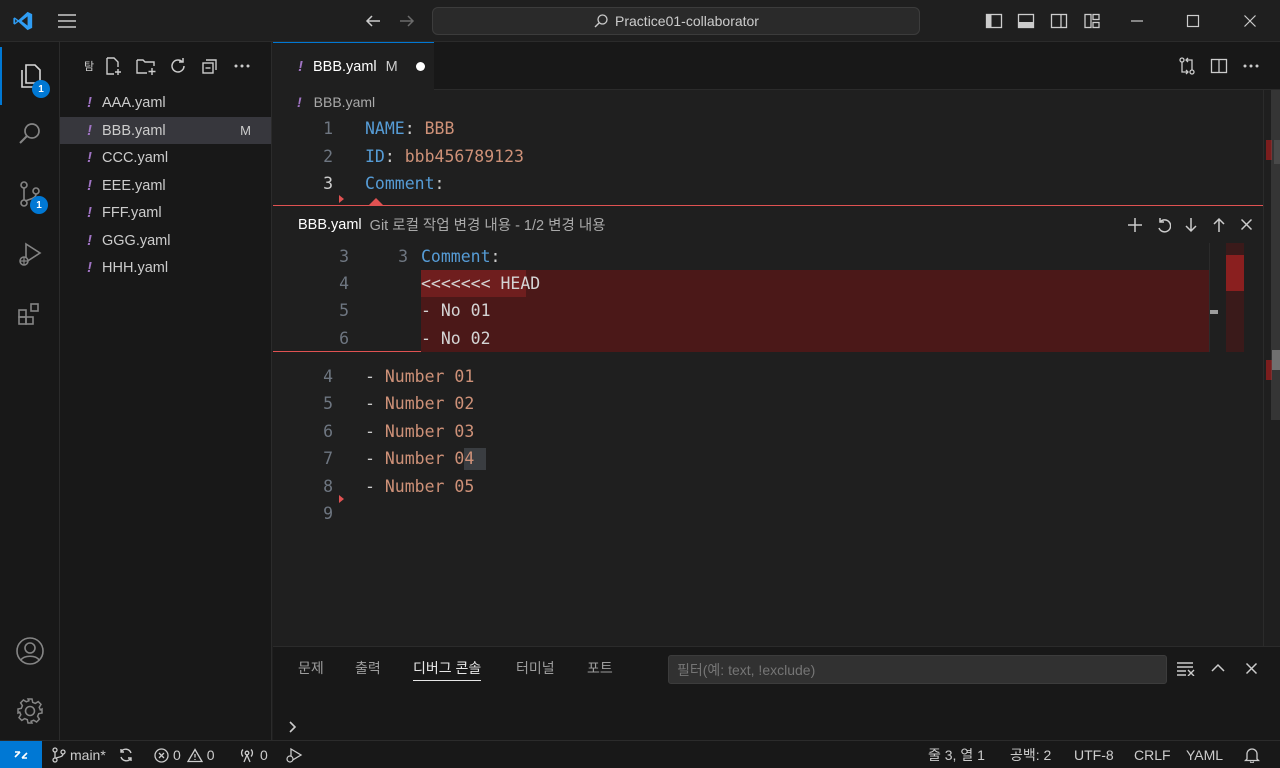 This screenshot has width=1280, height=768. I want to click on new-folder-icon, so click(146, 66).